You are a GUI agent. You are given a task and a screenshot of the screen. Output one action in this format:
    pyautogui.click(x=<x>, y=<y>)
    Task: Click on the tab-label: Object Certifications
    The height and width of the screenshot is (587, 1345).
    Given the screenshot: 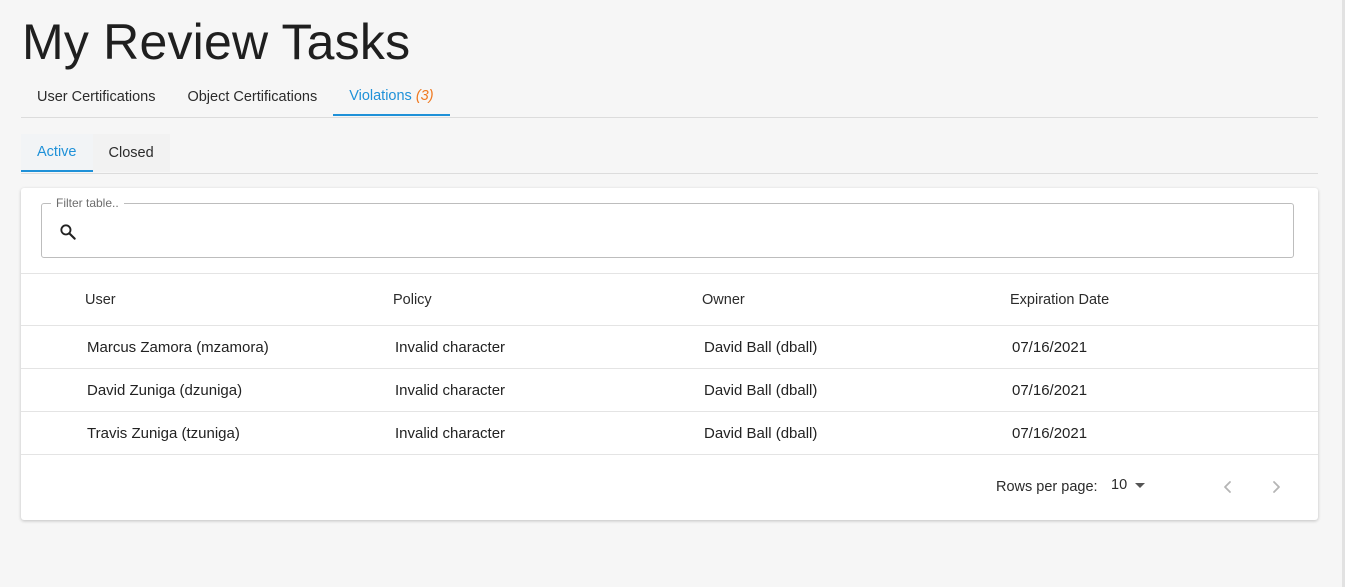 What is the action you would take?
    pyautogui.click(x=252, y=97)
    